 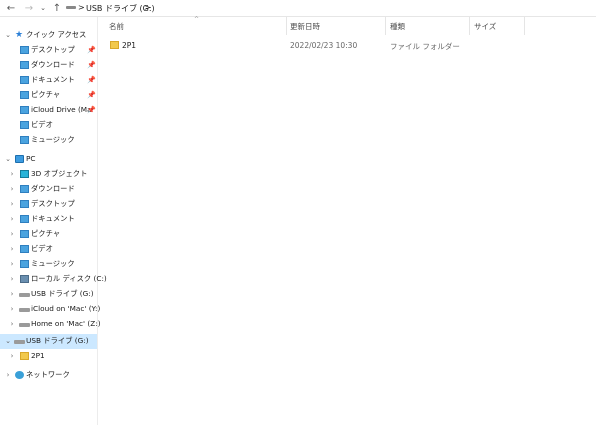 What do you see at coordinates (48, 110) in the screenshot?
I see `nav-quick-icloud: iCloud Drive (Ma 📌` at bounding box center [48, 110].